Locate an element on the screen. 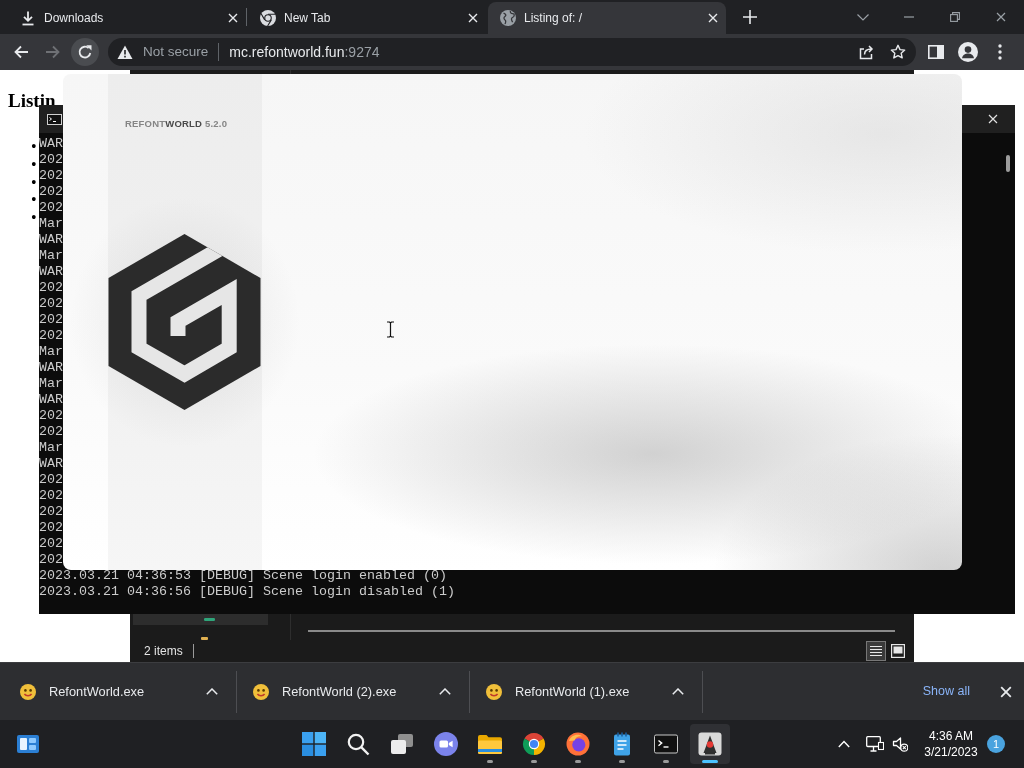 Image resolution: width=1024 pixels, height=768 pixels. horizontal-scrollbar is located at coordinates (601, 631).